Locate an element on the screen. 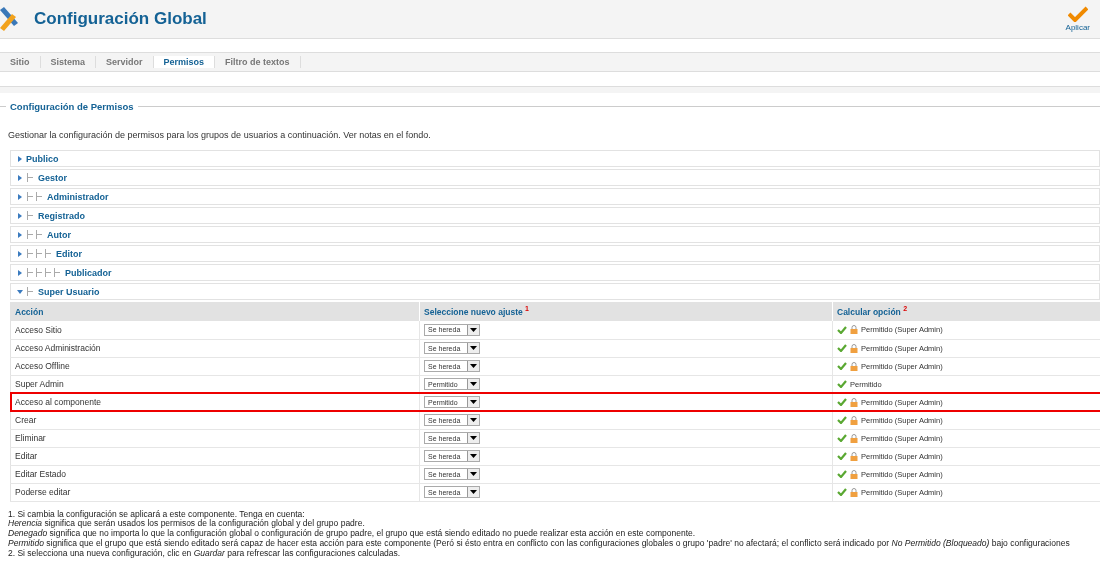 Image resolution: width=1100 pixels, height=571 pixels. apply-button: Aplicar is located at coordinates (1077, 19).